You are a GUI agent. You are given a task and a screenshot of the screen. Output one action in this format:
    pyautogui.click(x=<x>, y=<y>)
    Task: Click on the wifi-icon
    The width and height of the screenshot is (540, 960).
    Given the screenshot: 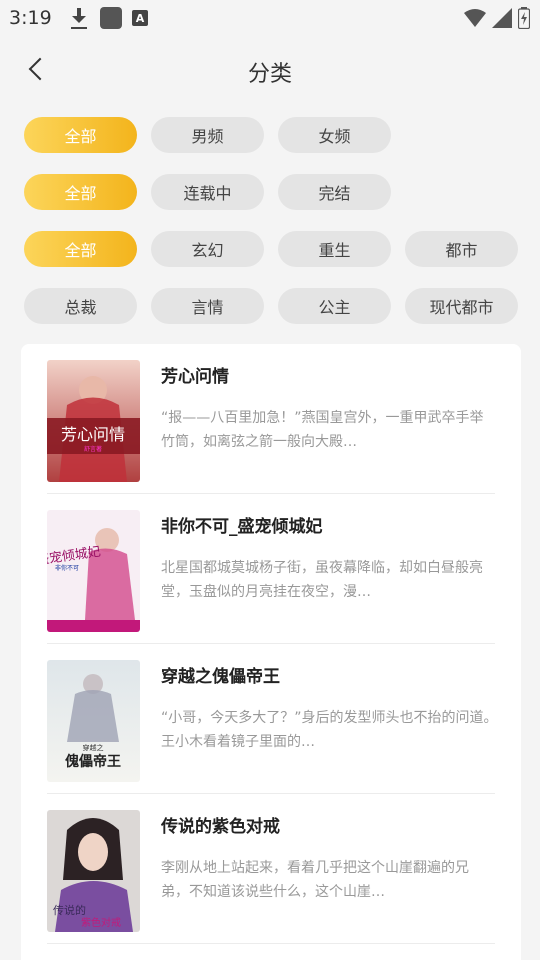 What is the action you would take?
    pyautogui.click(x=475, y=18)
    